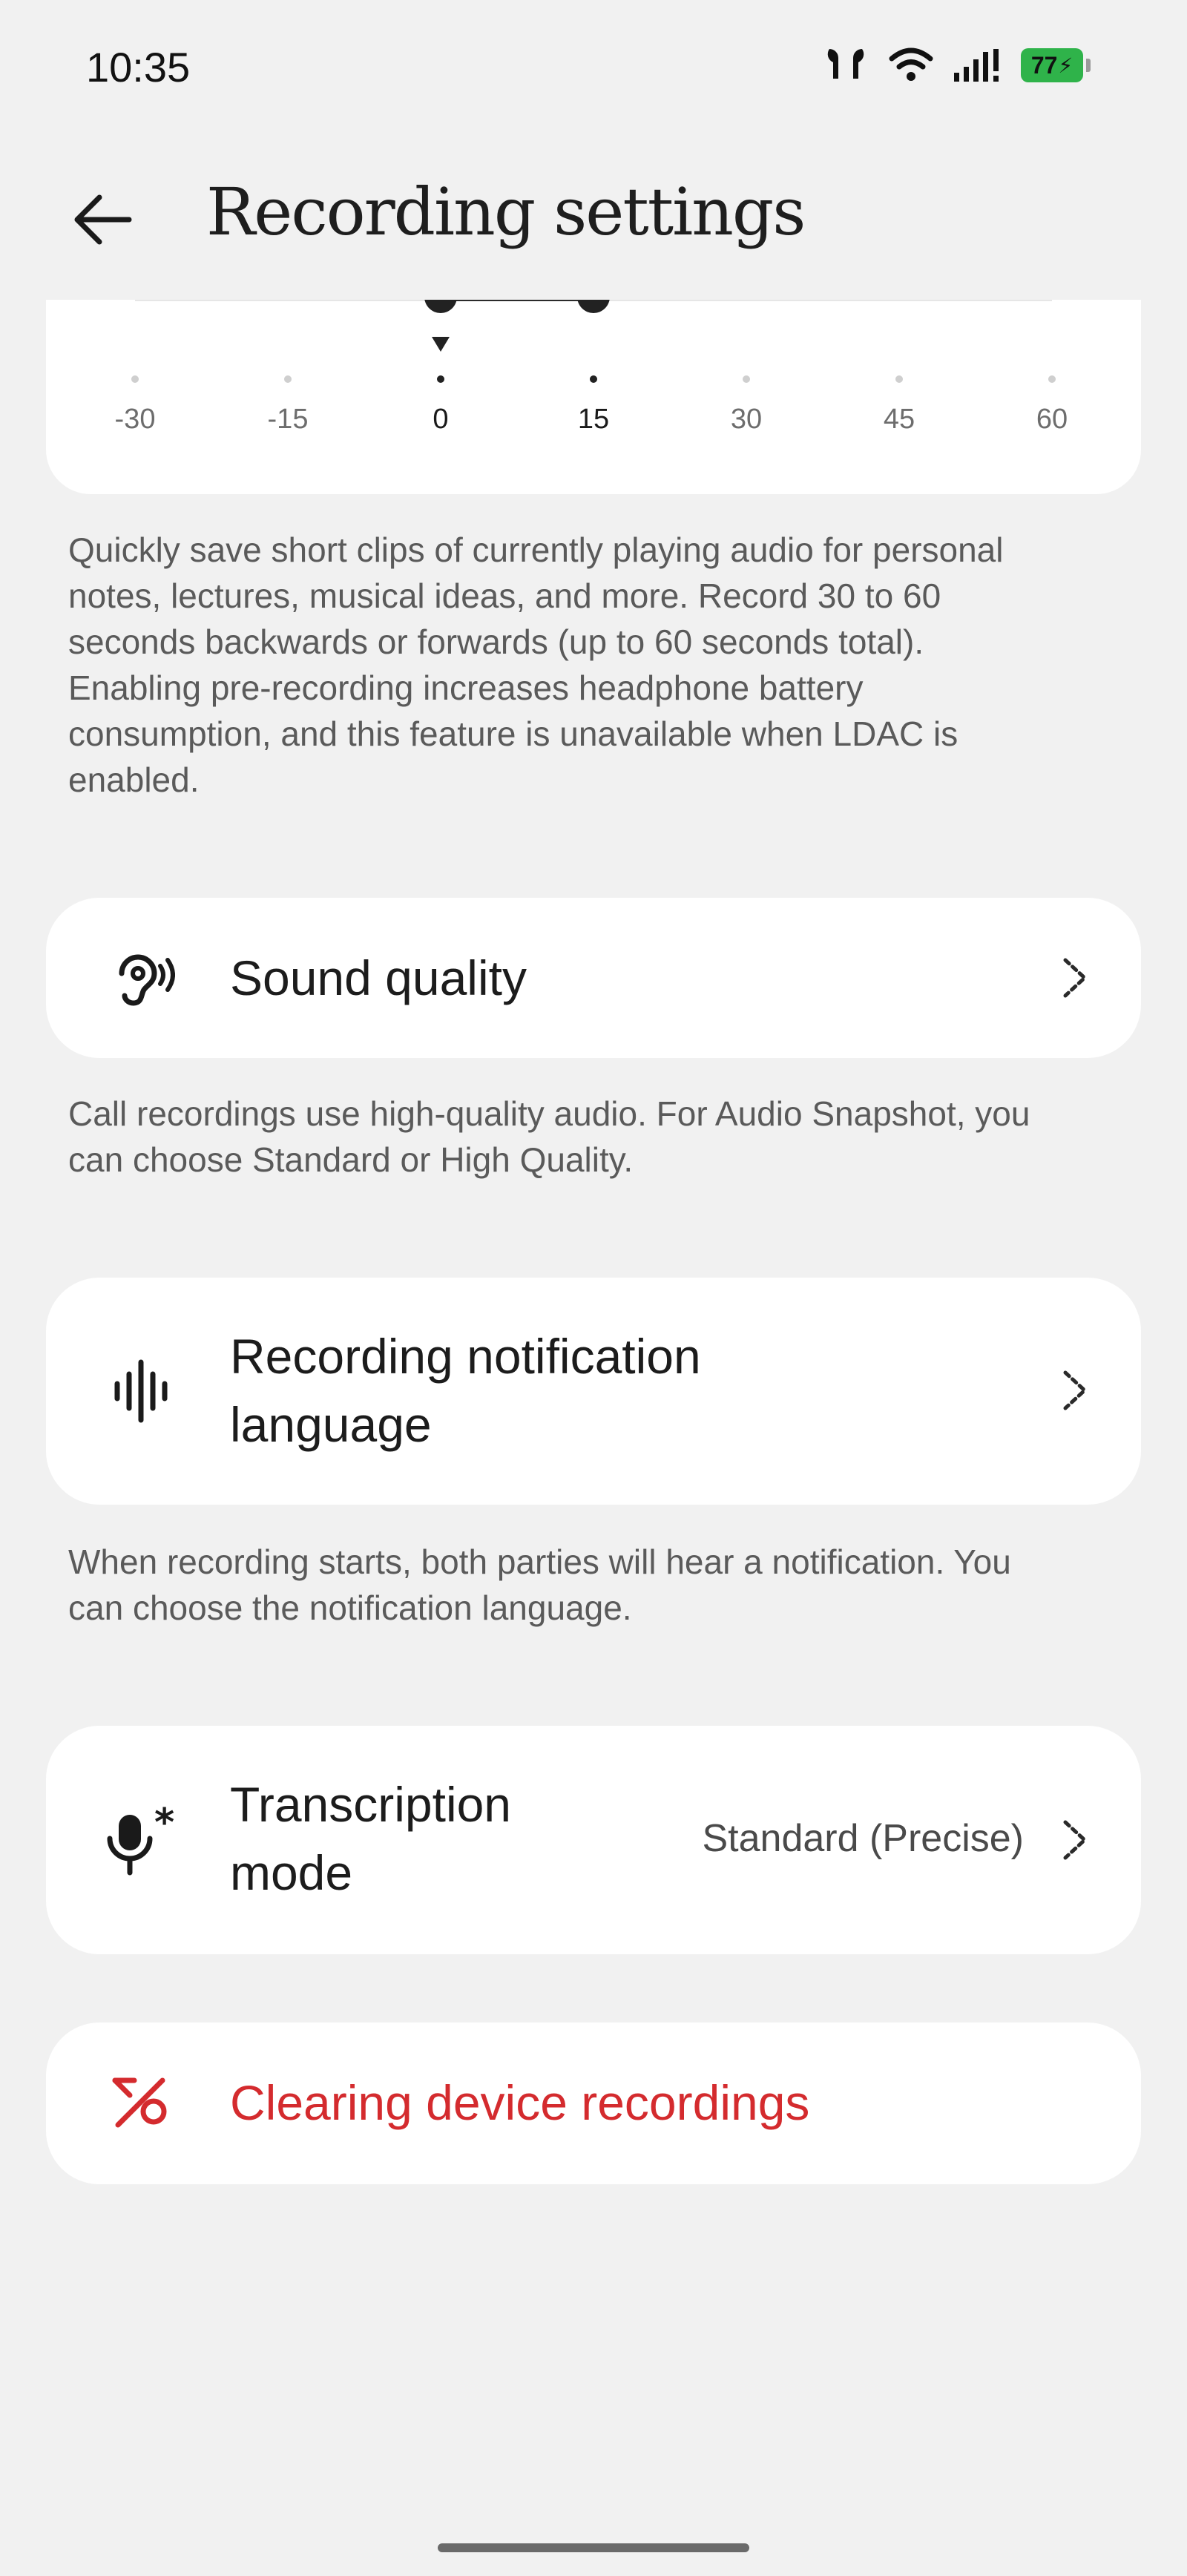 The height and width of the screenshot is (2576, 1187). I want to click on notification-language-row: Recording notification language, so click(593, 1391).